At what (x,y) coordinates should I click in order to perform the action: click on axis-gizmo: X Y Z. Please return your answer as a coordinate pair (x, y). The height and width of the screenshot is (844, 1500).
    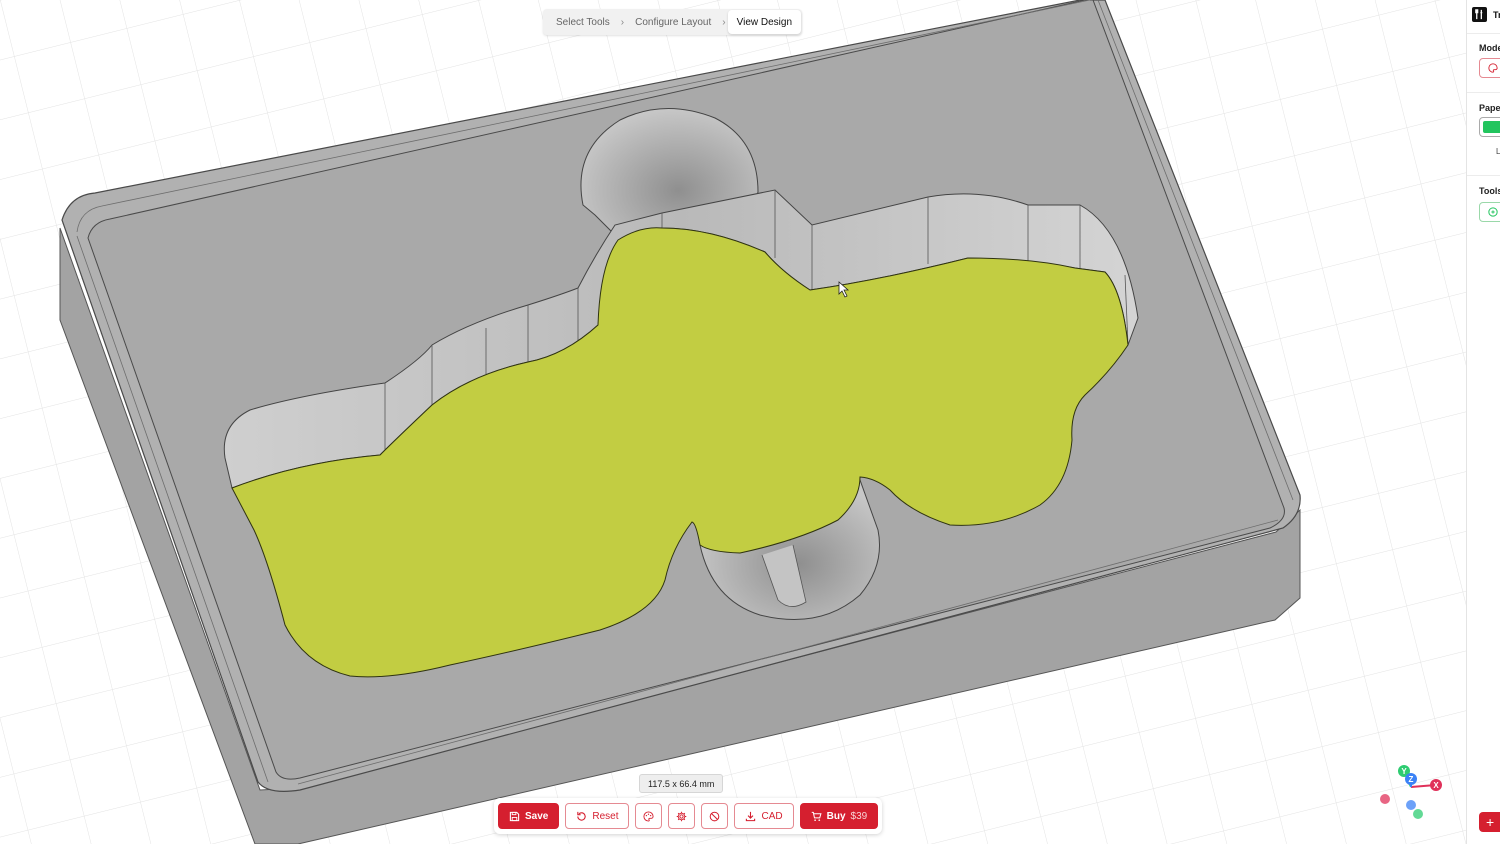
    Looking at the image, I should click on (1410, 792).